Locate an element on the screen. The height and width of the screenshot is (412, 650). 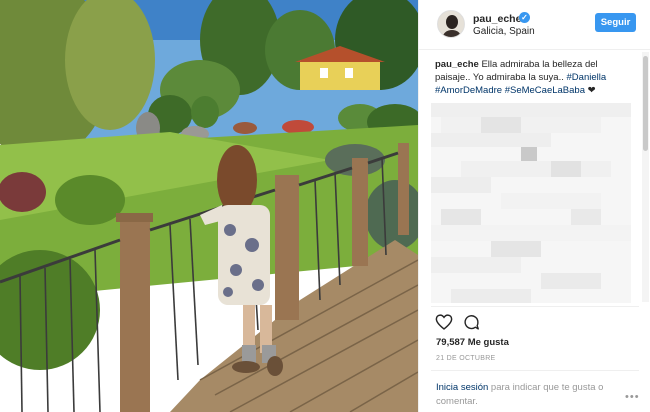
heart-outline-icon is located at coordinates (444, 322).